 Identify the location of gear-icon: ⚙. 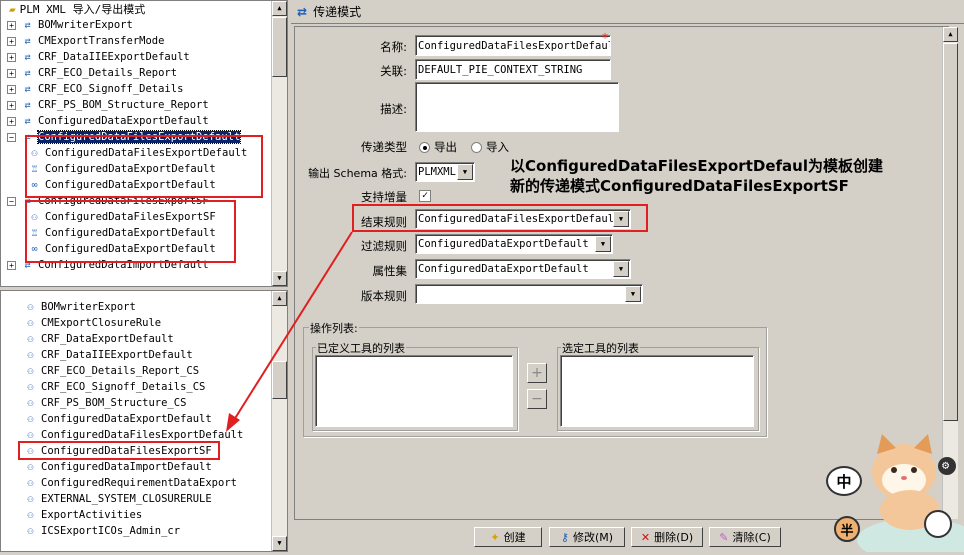
(945, 465).